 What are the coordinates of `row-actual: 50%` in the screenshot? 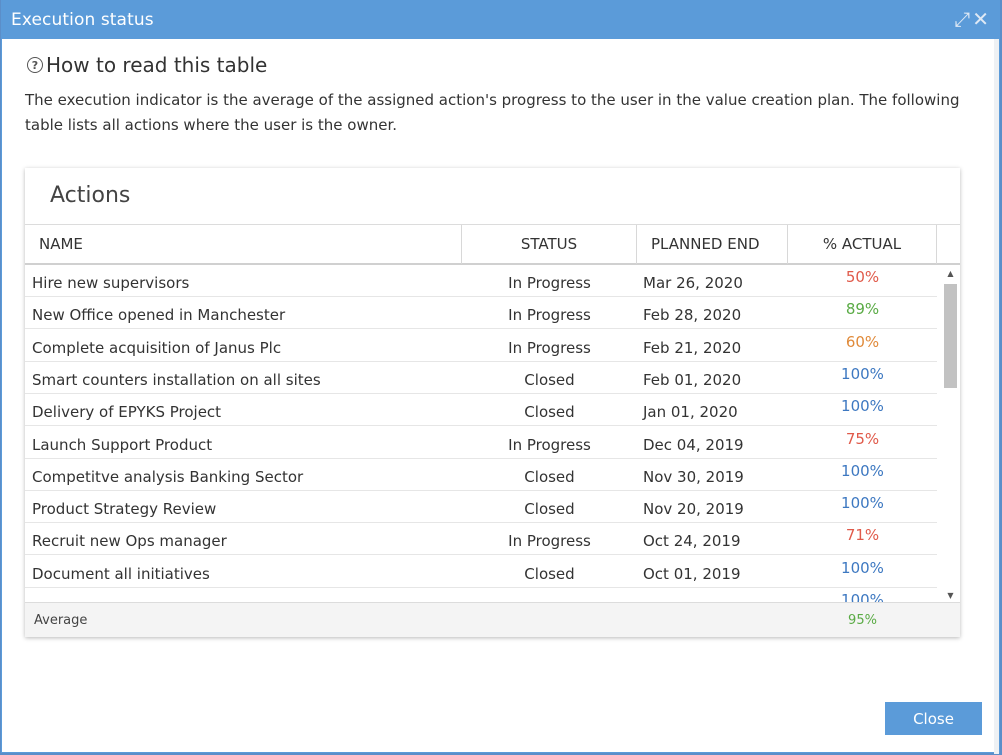 It's located at (862, 277).